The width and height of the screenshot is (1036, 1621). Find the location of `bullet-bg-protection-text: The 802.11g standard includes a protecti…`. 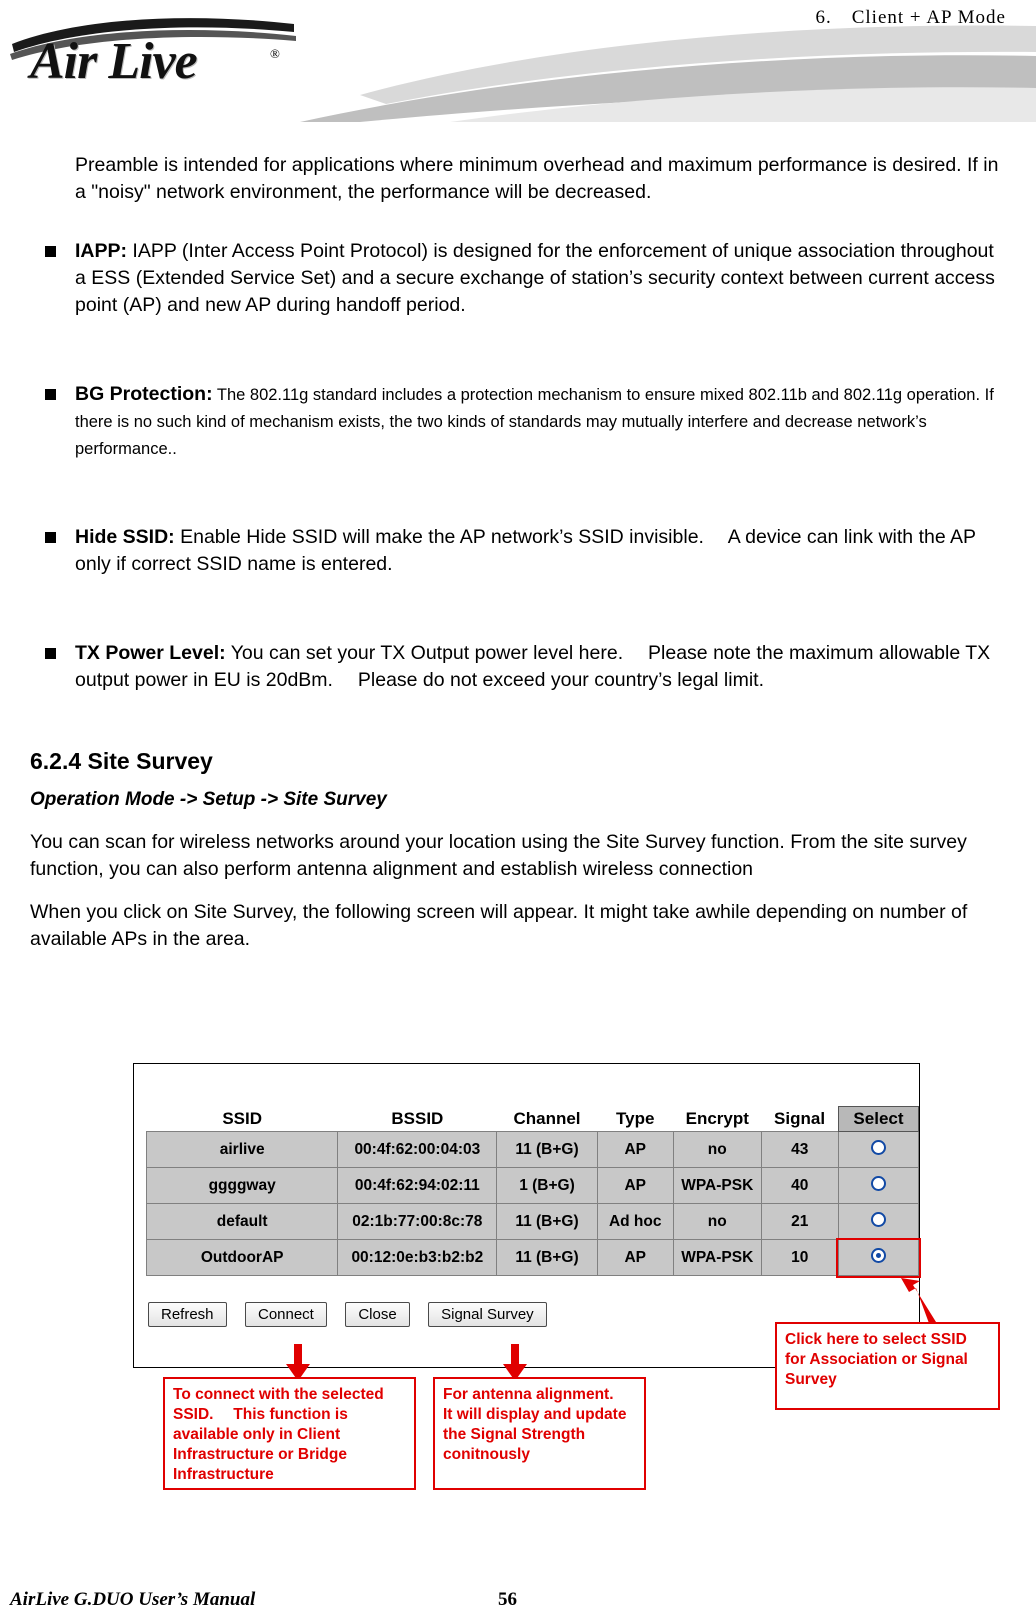

bullet-bg-protection-text: The 802.11g standard includes a protecti… is located at coordinates (534, 422).